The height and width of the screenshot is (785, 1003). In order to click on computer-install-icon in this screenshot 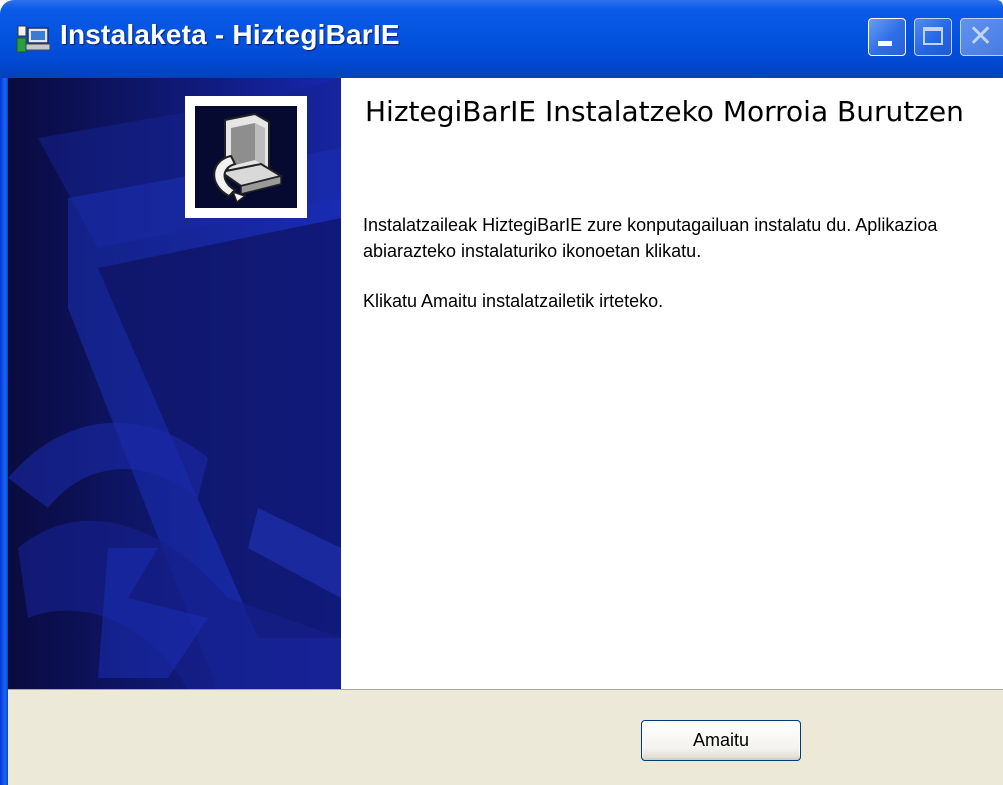, I will do `click(248, 158)`.